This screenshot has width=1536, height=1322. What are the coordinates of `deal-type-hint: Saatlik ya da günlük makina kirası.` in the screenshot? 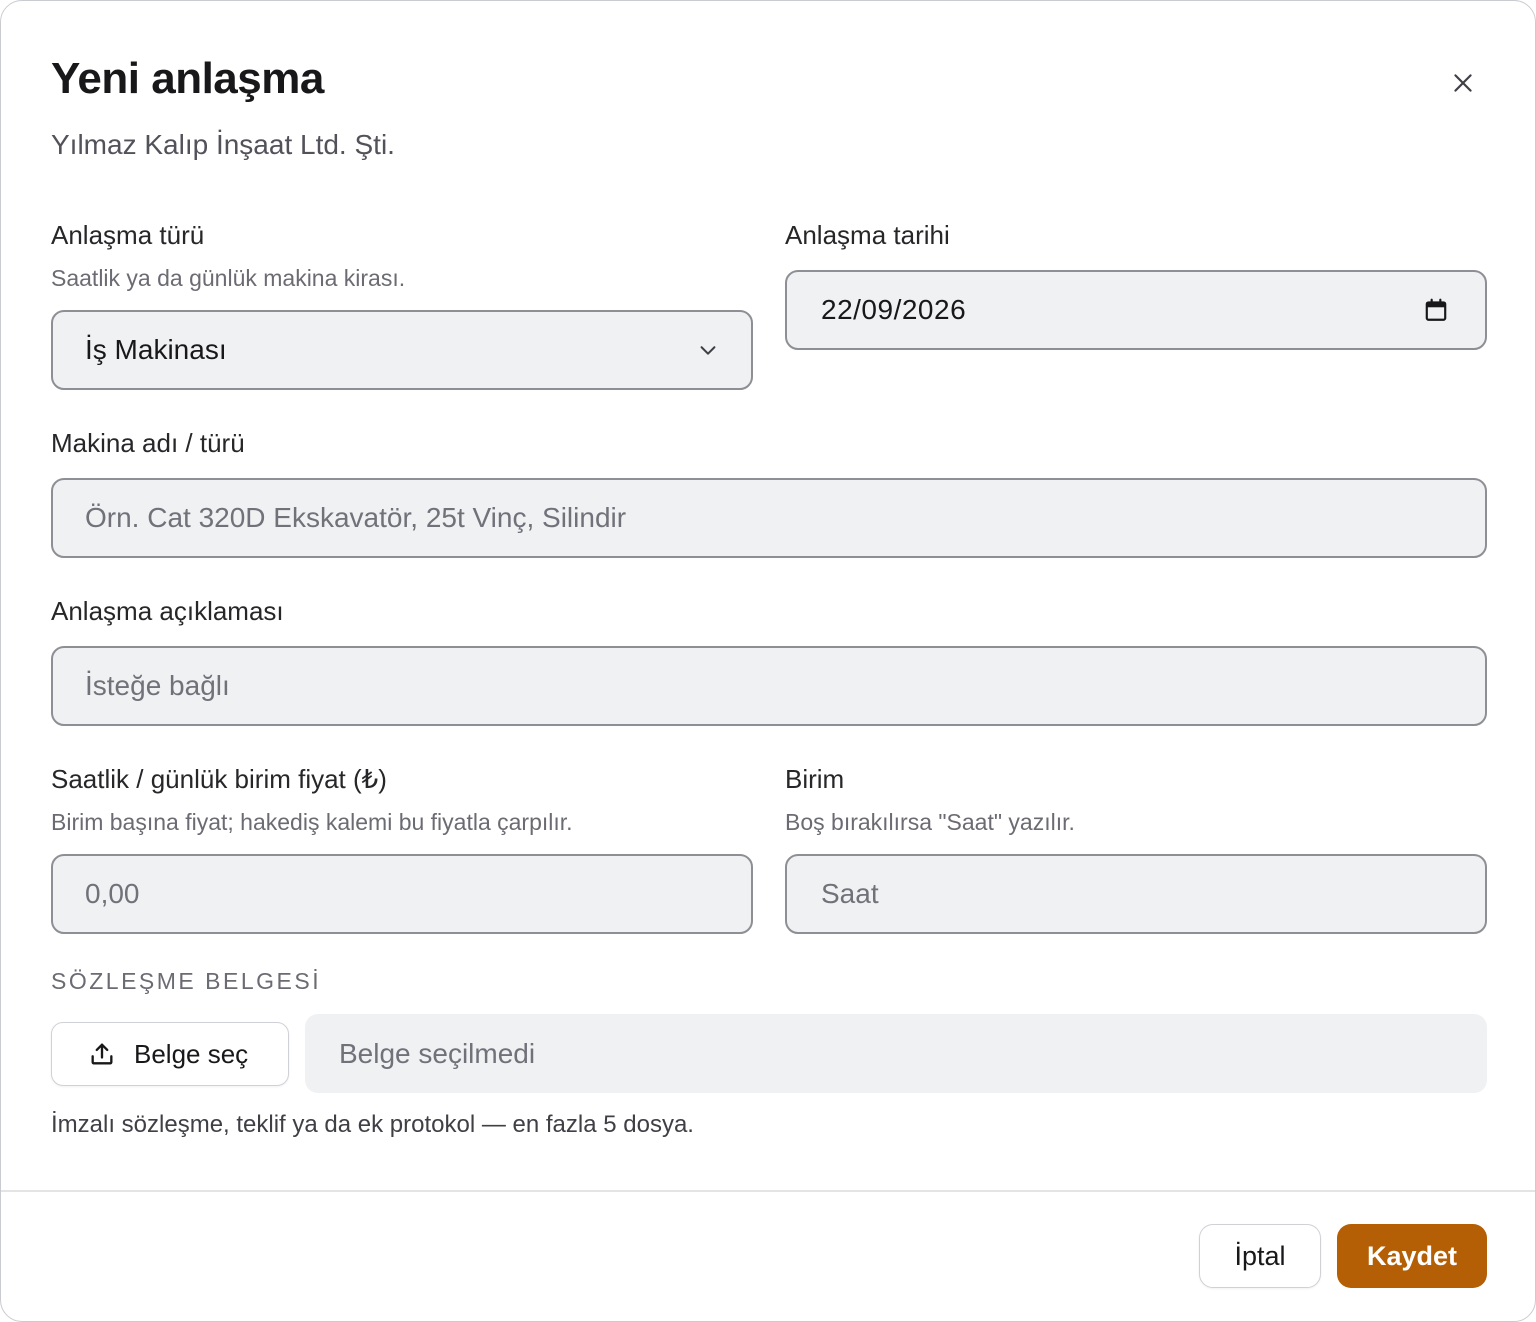 It's located at (228, 278).